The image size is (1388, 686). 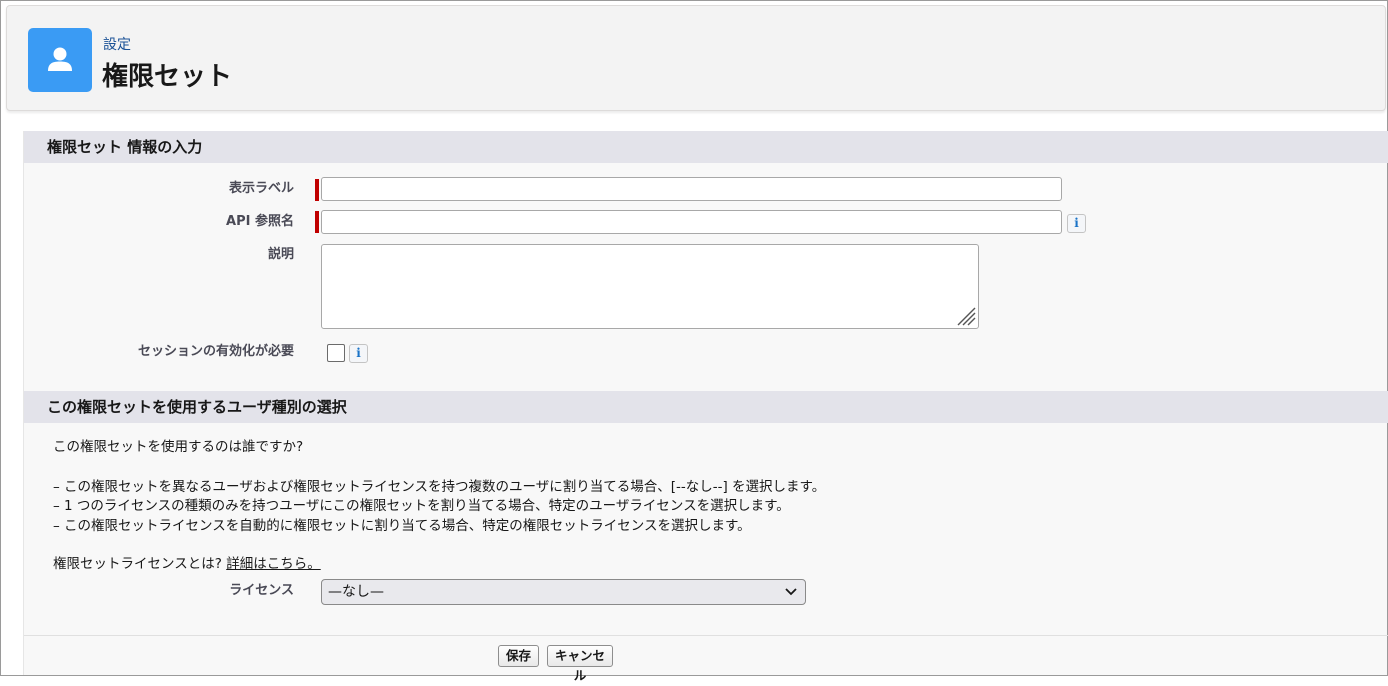 I want to click on license-question-text: 権限セットライセンスとは?, so click(x=137, y=564).